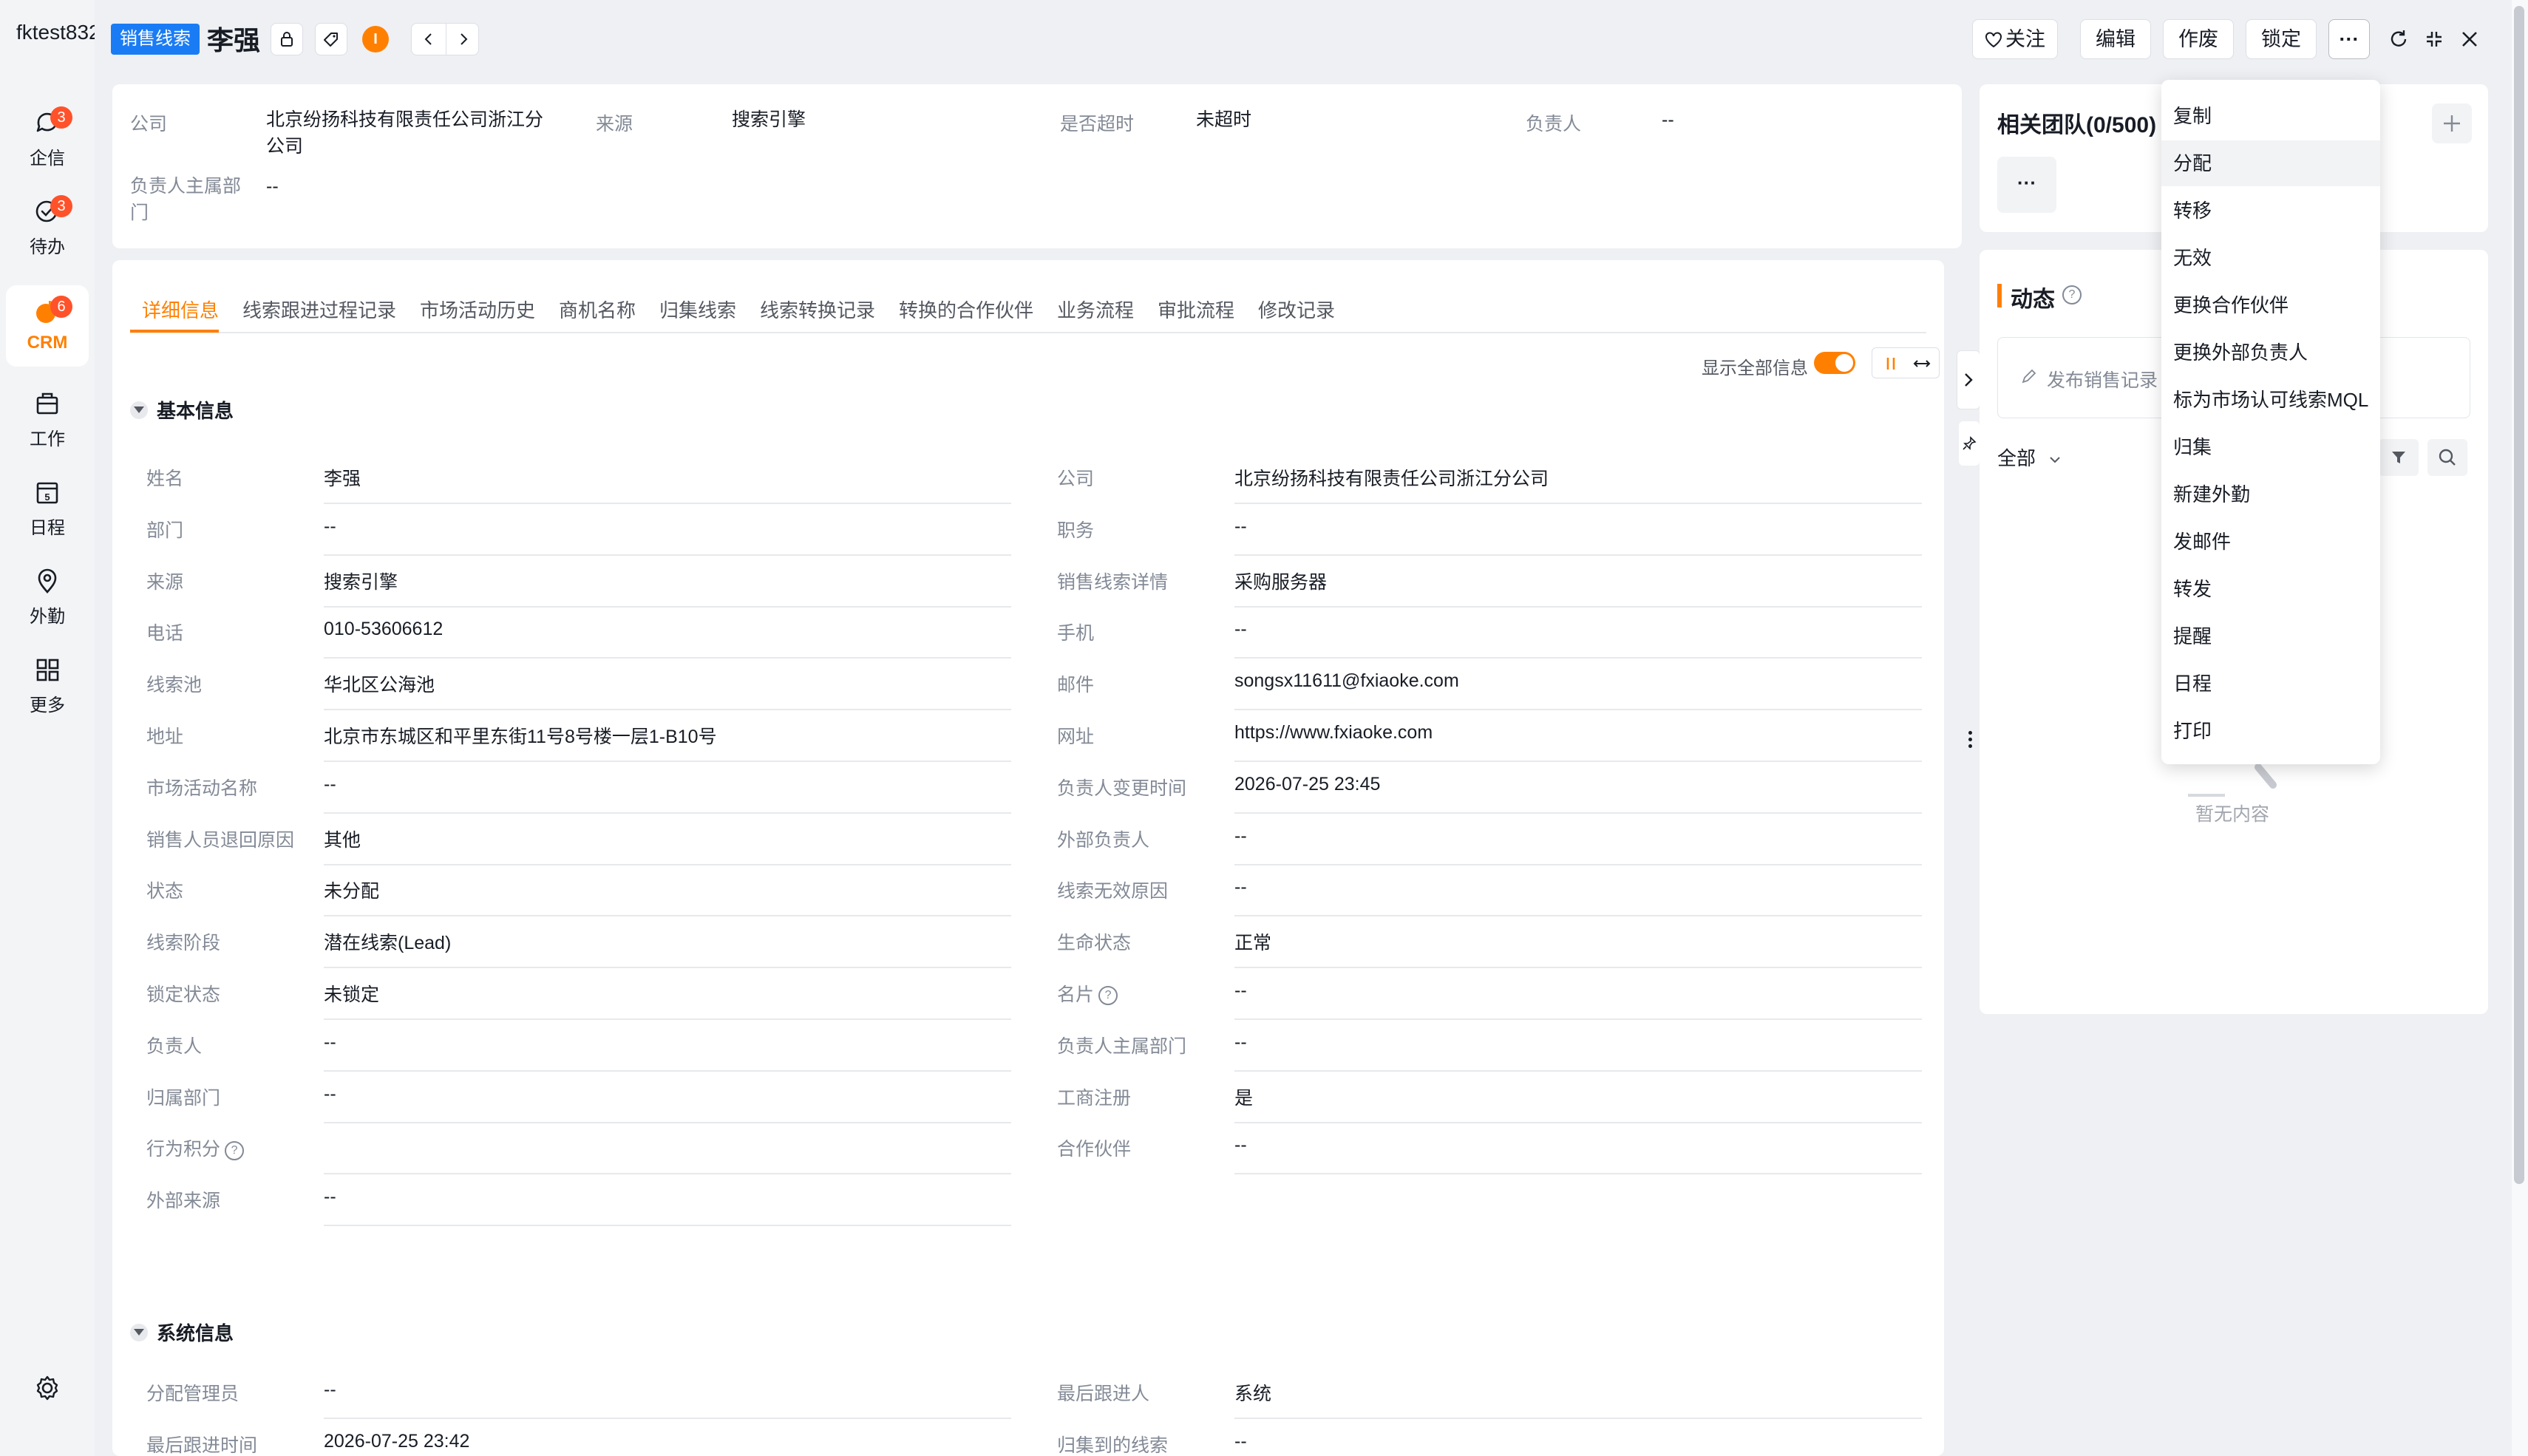 The height and width of the screenshot is (1456, 2528). Describe the element at coordinates (2271, 352) in the screenshot. I see `menu-item: 更换外部负责人` at that location.